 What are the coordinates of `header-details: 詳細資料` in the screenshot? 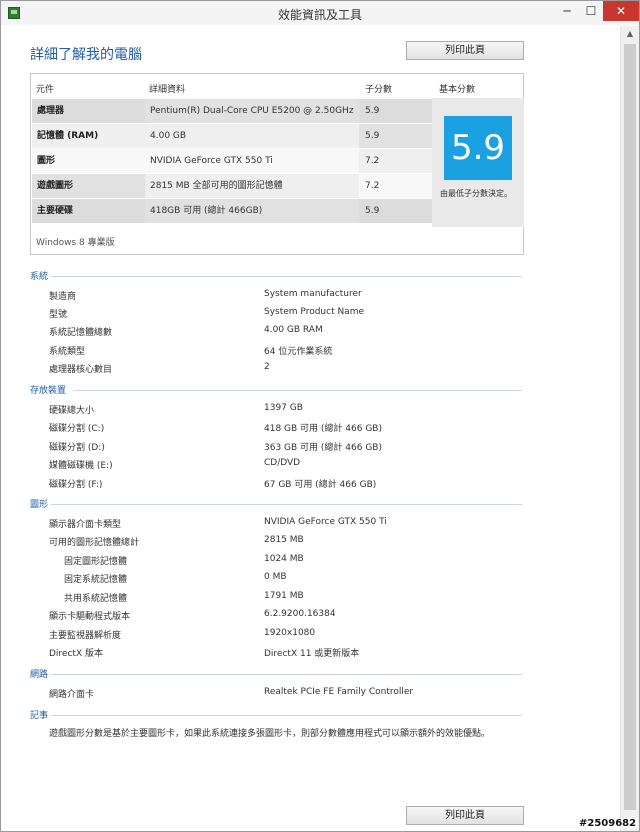 It's located at (167, 90).